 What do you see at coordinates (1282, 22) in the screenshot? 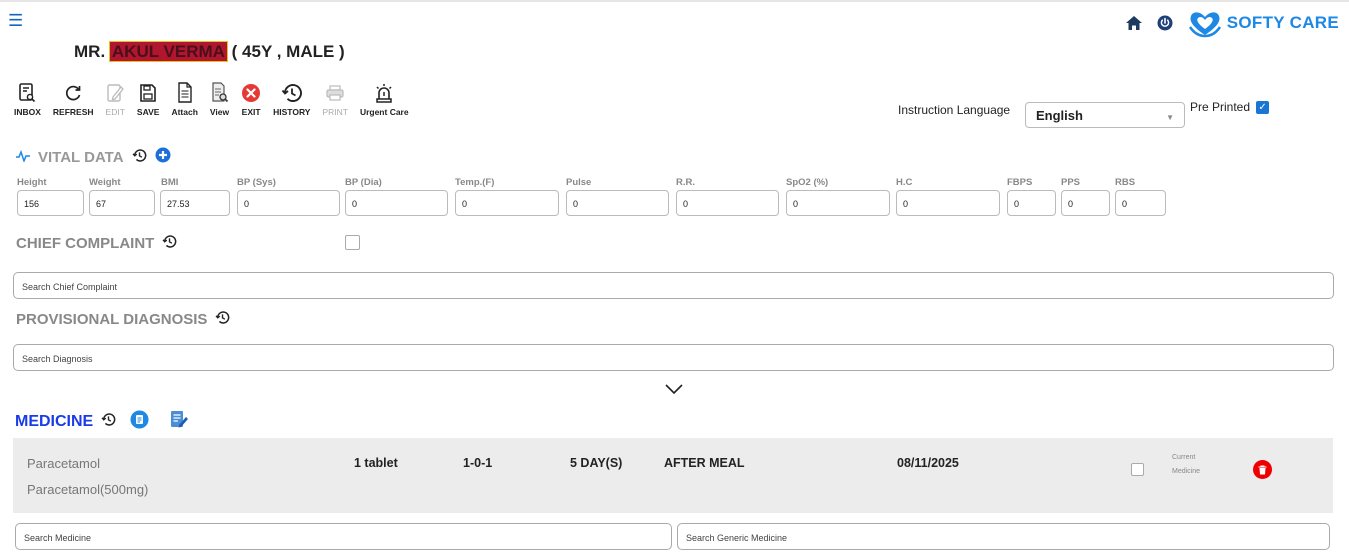
I see `brand-name: SOFTY CARE` at bounding box center [1282, 22].